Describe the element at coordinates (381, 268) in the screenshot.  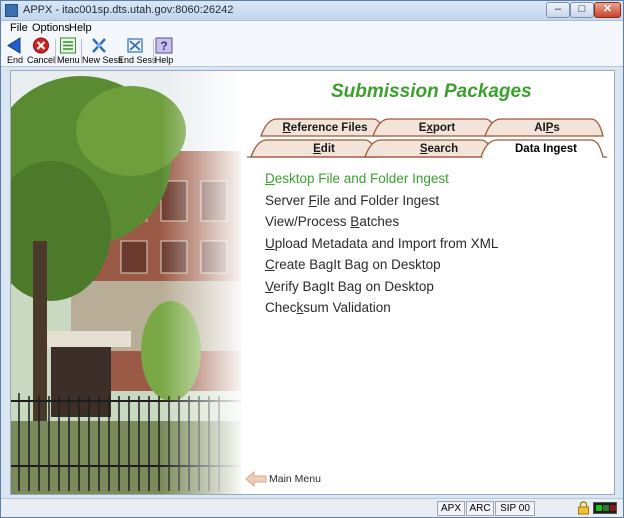
I see `link-create-bagit-bag: Create BagIt Bag on Desktop` at that location.